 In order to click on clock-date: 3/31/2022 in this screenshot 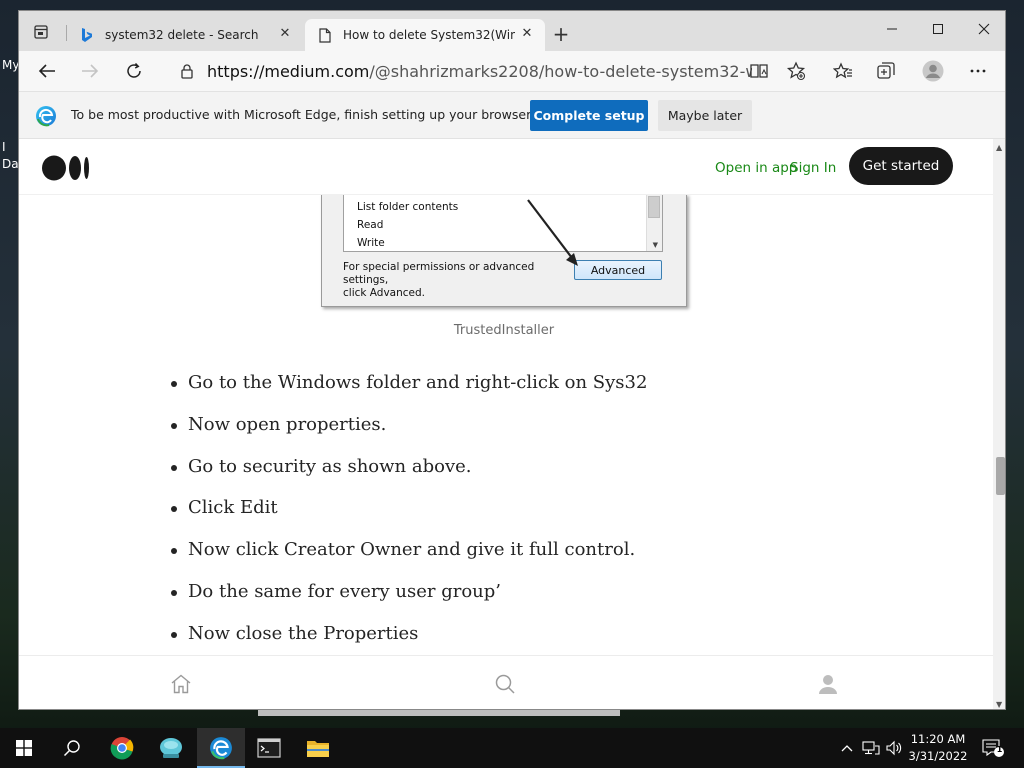, I will do `click(938, 756)`.